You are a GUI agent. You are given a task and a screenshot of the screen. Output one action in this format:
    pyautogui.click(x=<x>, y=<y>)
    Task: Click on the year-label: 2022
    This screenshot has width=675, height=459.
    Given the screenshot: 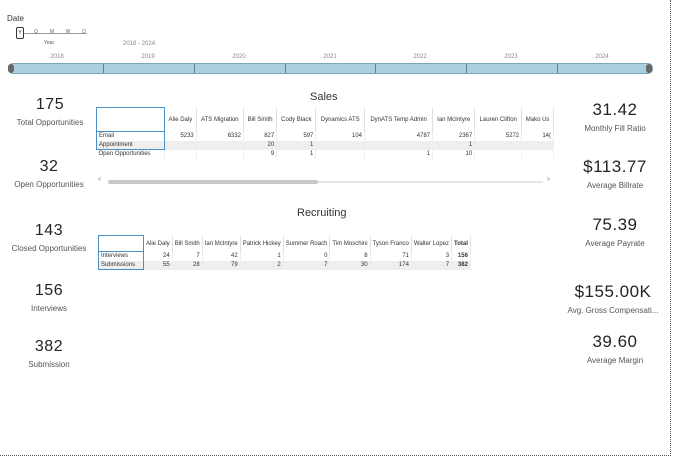 What is the action you would take?
    pyautogui.click(x=420, y=57)
    